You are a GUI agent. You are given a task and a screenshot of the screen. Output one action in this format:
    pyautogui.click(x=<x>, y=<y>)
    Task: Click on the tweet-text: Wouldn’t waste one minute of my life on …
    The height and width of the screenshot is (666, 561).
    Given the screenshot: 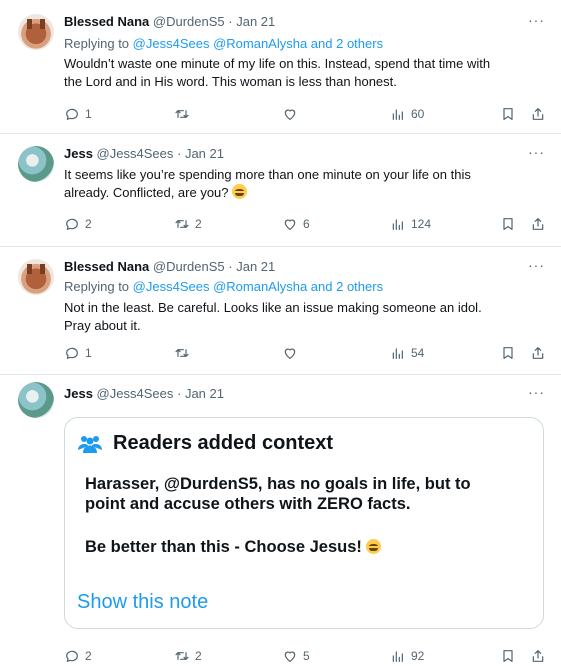 What is the action you would take?
    pyautogui.click(x=307, y=73)
    